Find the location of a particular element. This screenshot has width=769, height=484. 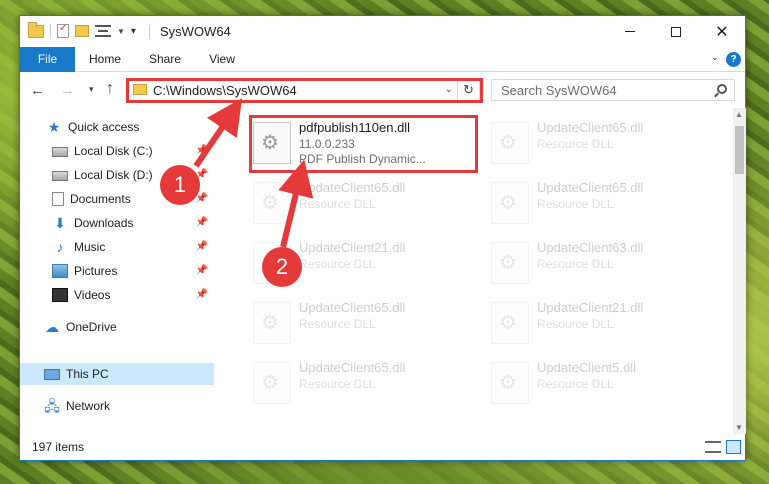

sidebar-item-label: Local Disk (D:) is located at coordinates (113, 175).